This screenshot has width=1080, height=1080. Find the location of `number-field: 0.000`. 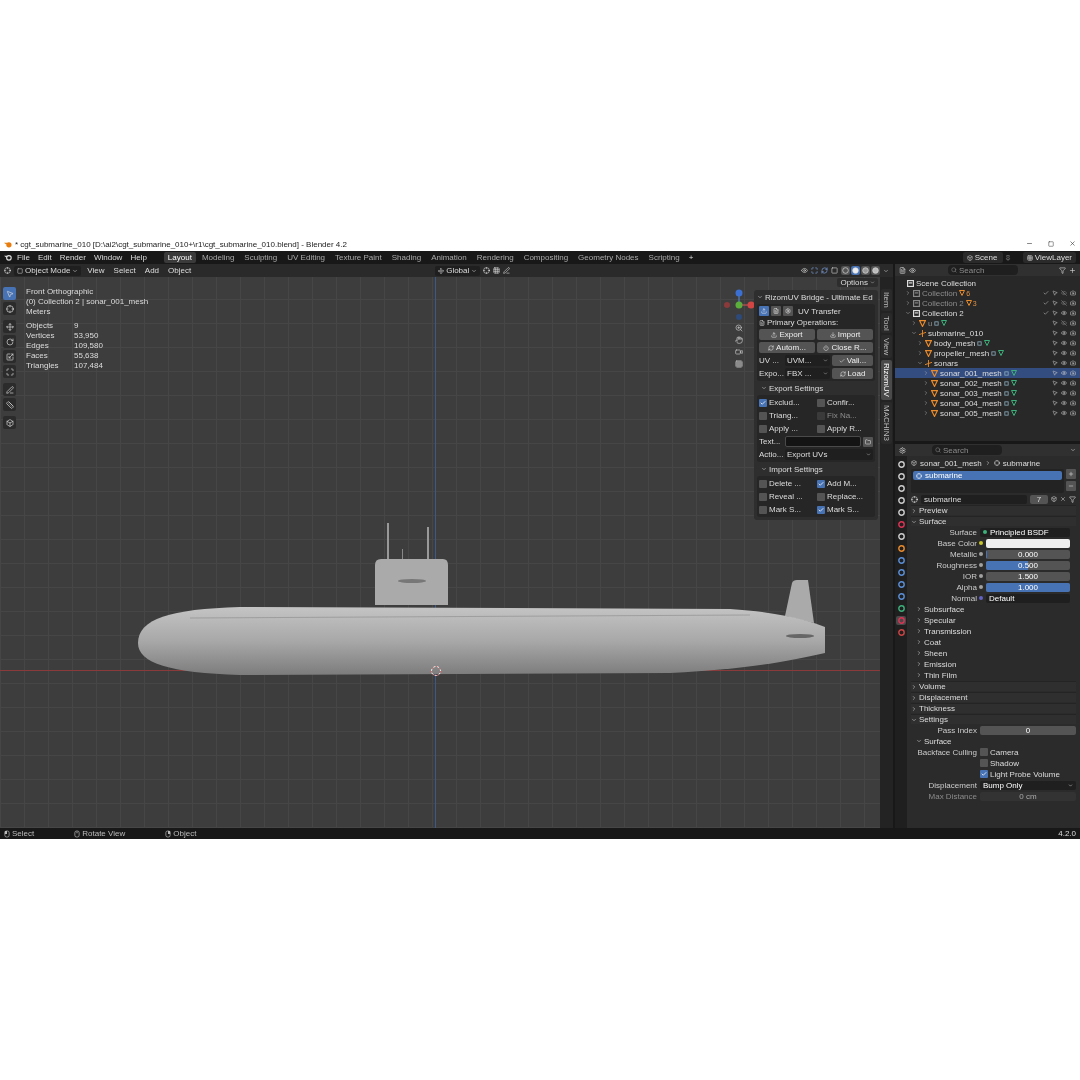

number-field: 0.000 is located at coordinates (1028, 554).